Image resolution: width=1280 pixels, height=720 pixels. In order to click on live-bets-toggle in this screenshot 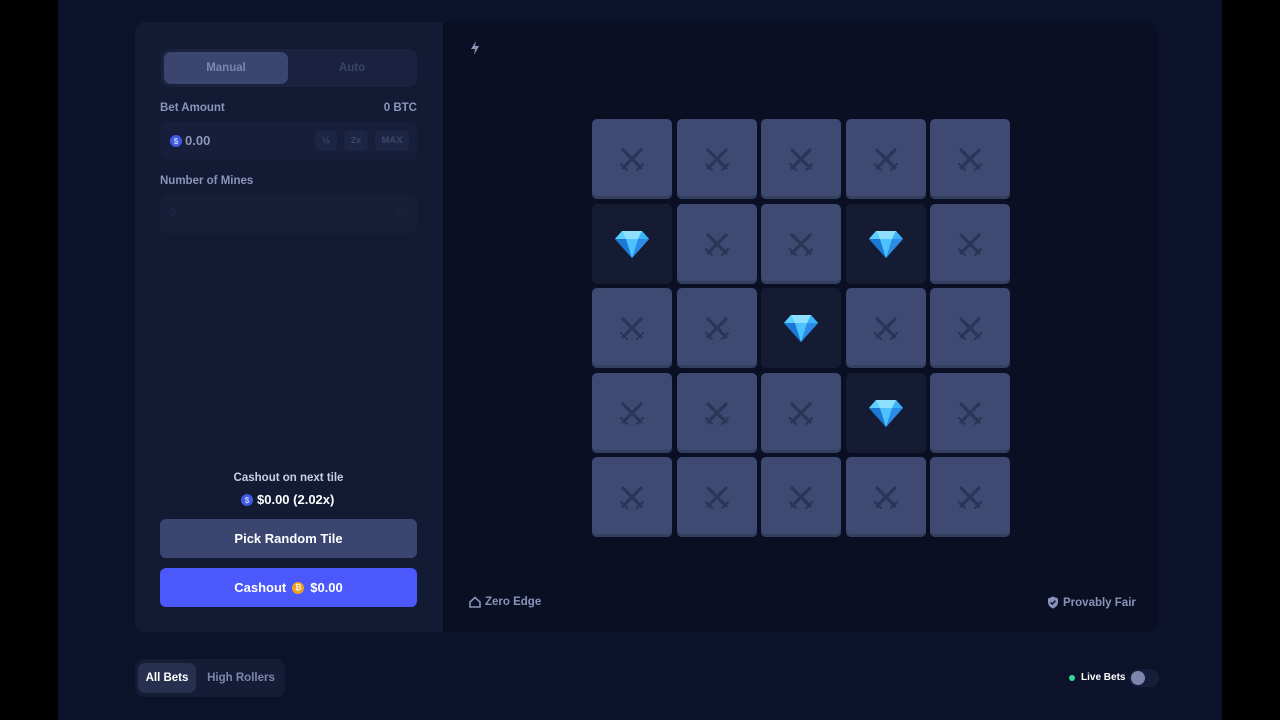, I will do `click(1144, 678)`.